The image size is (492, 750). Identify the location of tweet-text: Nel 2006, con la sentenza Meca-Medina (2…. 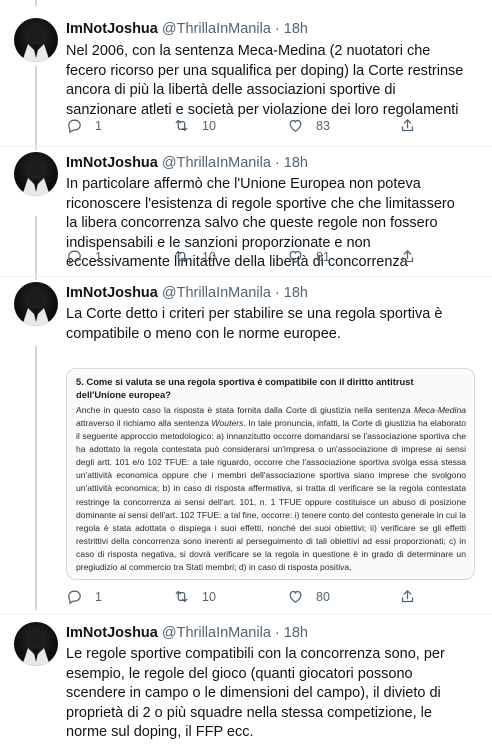
(267, 80).